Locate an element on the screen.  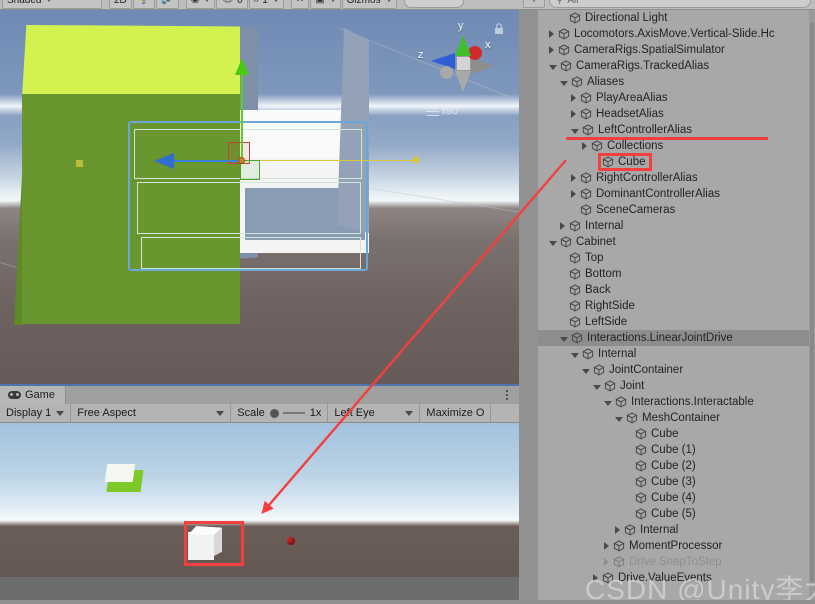
hierarchy-row: Directional Light is located at coordinates (676, 18).